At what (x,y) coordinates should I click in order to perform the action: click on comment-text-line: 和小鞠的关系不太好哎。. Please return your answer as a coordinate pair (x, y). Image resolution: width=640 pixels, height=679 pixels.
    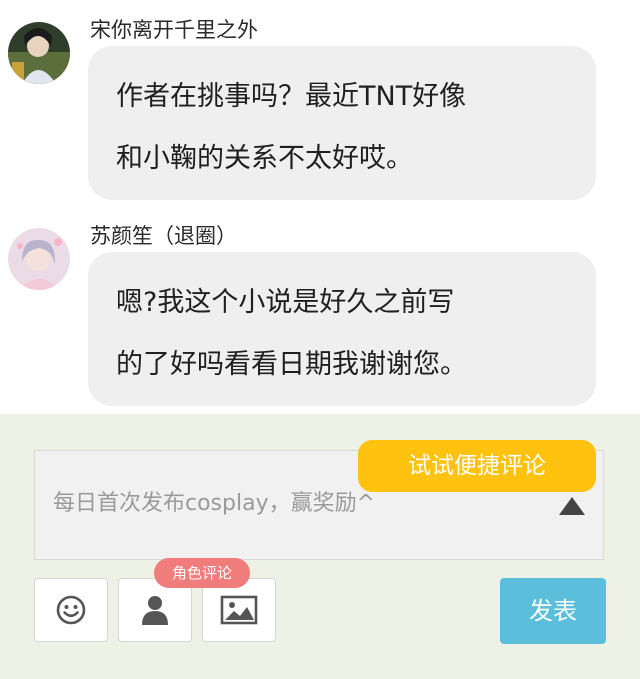
    Looking at the image, I should click on (264, 158).